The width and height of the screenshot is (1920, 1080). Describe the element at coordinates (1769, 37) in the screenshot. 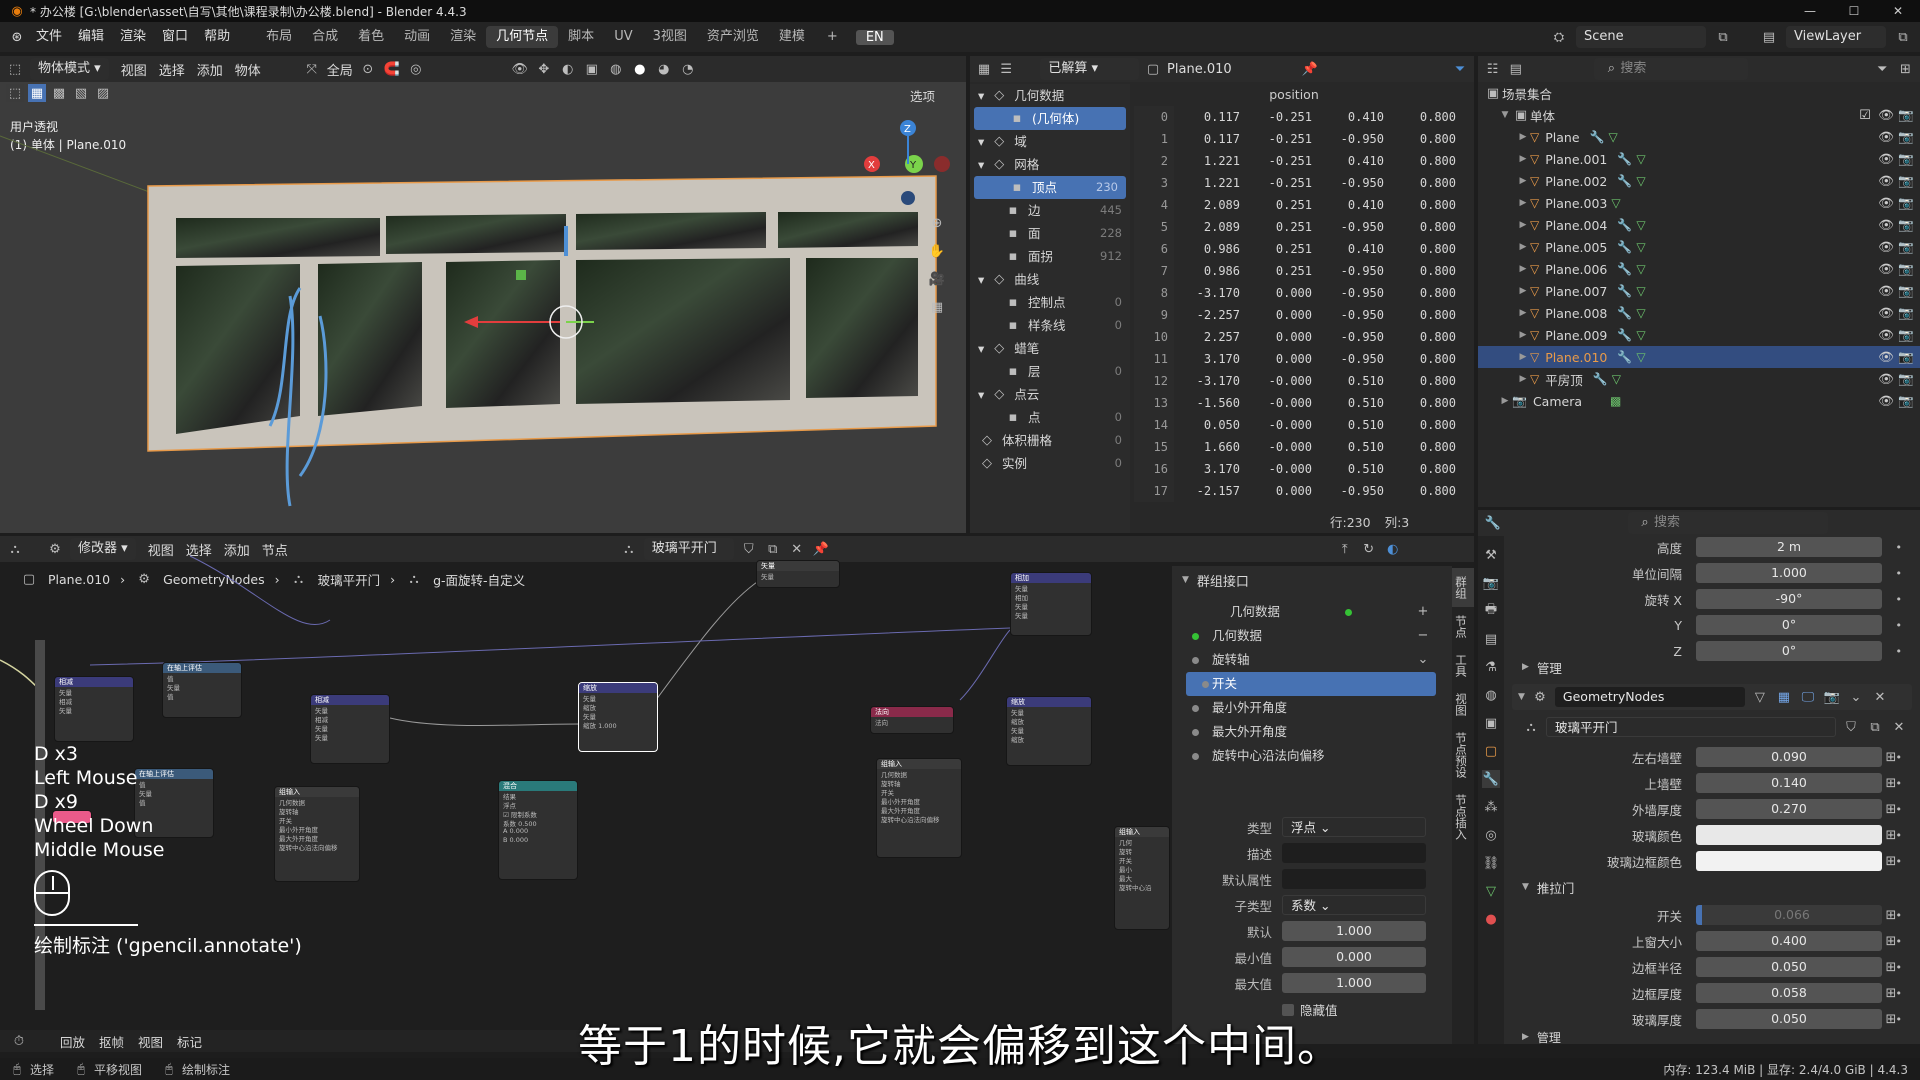

I see `viewlayer-icon: ▤` at that location.